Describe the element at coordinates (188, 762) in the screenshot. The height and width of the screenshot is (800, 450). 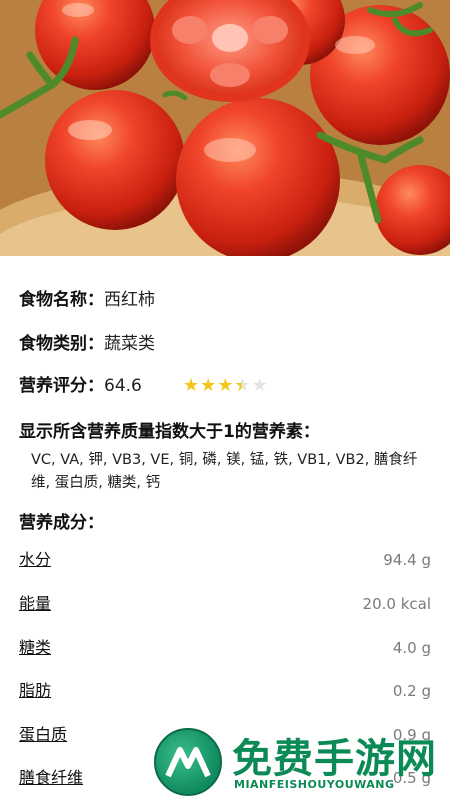
I see `watermark-logo-icon` at that location.